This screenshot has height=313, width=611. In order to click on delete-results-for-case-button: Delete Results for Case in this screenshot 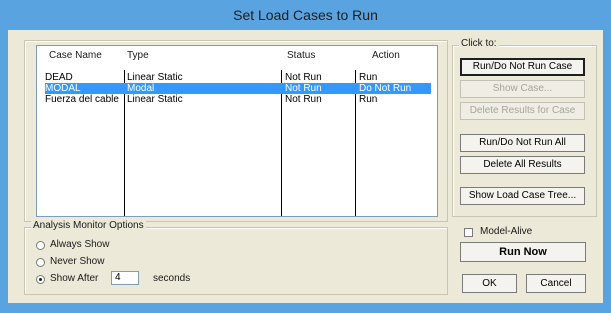, I will do `click(522, 111)`.